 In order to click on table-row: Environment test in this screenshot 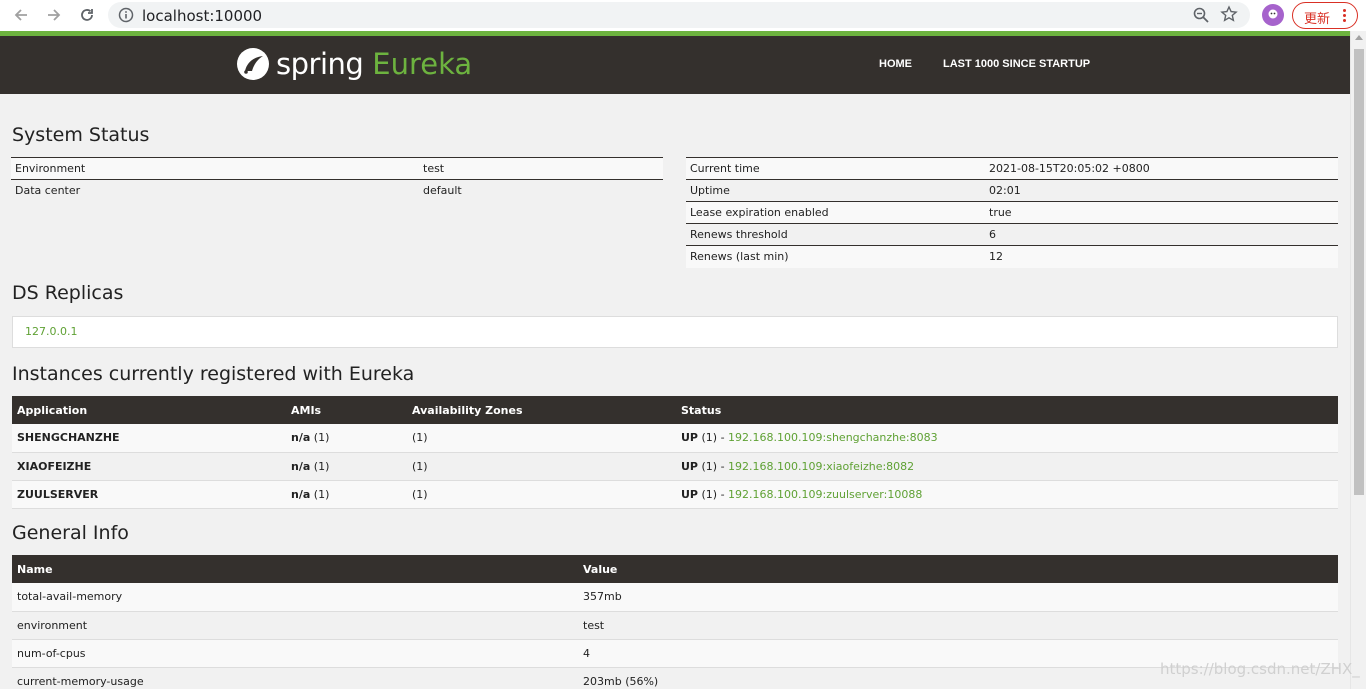, I will do `click(337, 168)`.